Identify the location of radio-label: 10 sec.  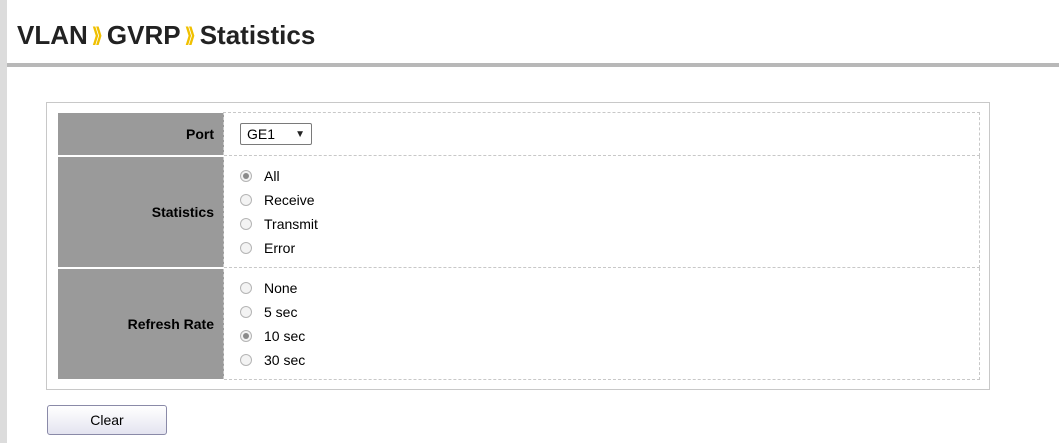
(285, 335).